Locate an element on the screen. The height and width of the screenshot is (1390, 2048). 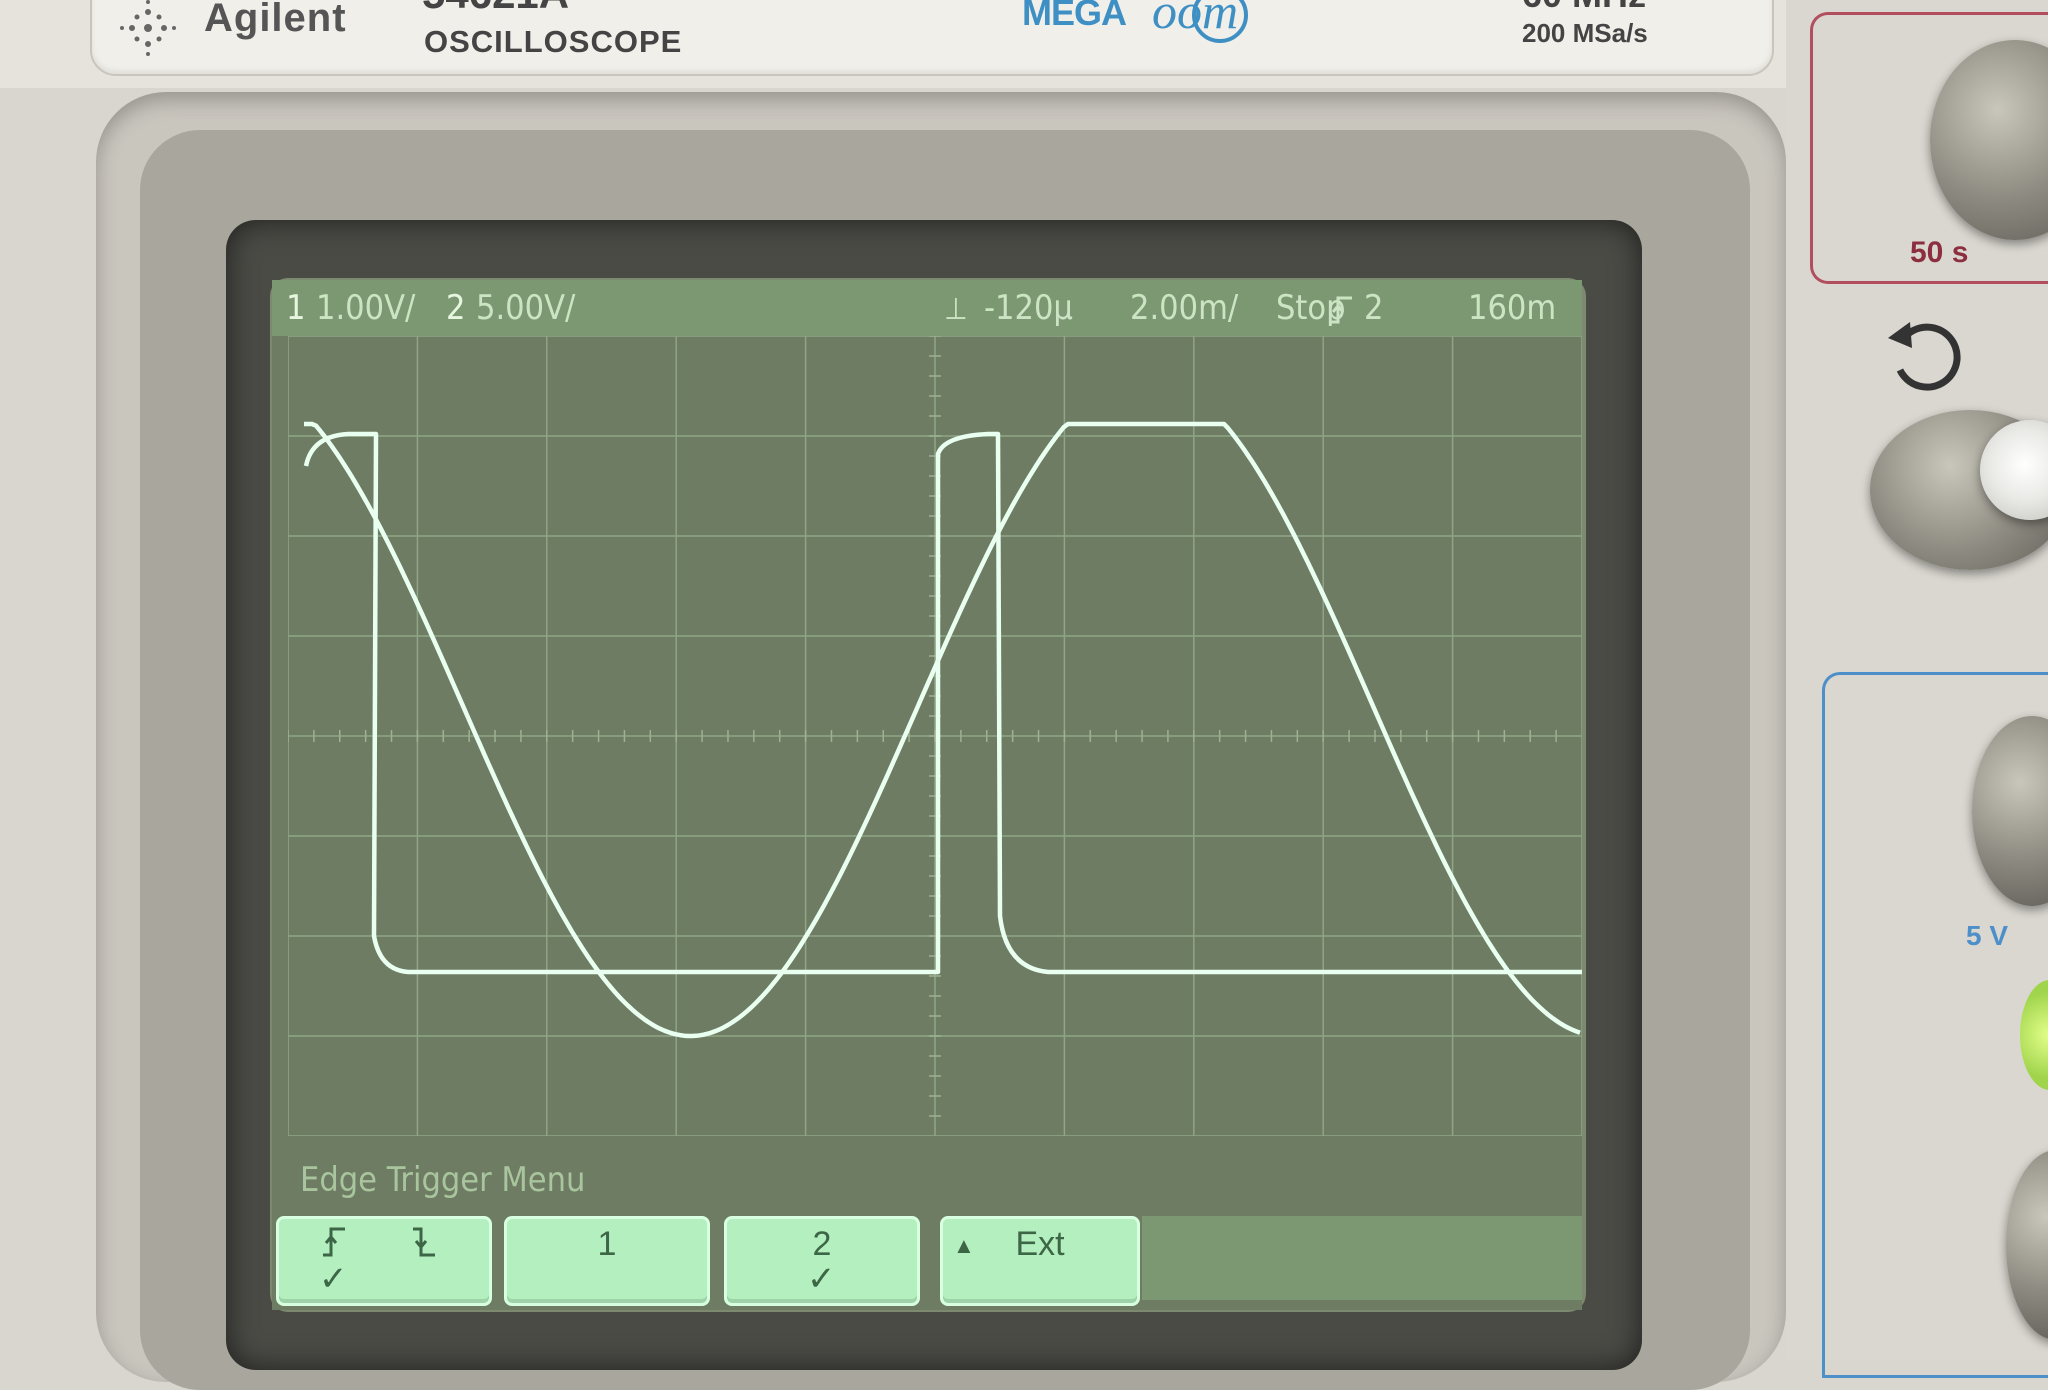
source-2-softkey: 2 ✓ is located at coordinates (822, 1261).